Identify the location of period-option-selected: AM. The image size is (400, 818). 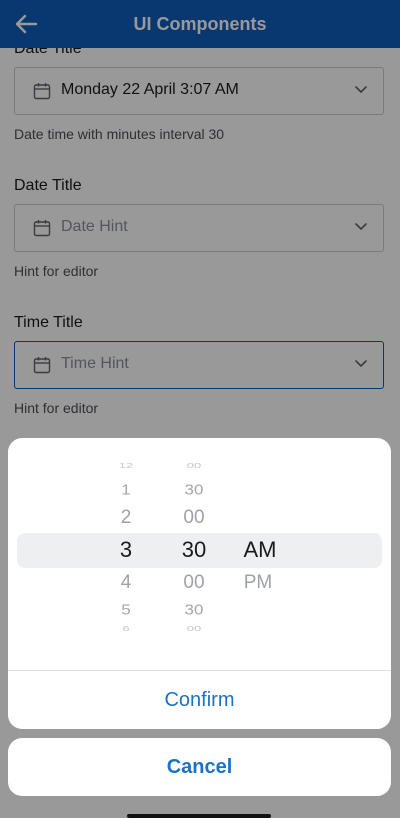
(260, 550).